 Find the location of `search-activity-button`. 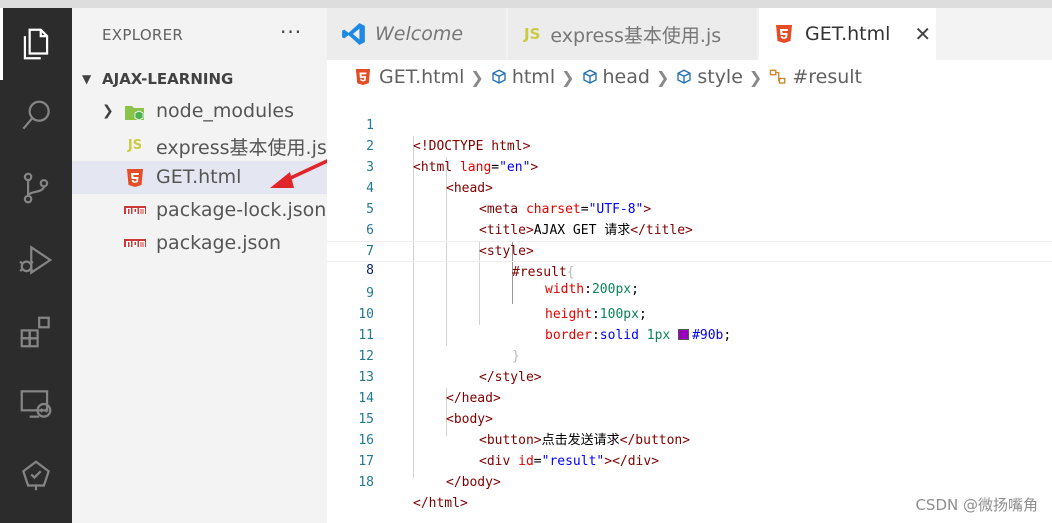

search-activity-button is located at coordinates (36, 116).